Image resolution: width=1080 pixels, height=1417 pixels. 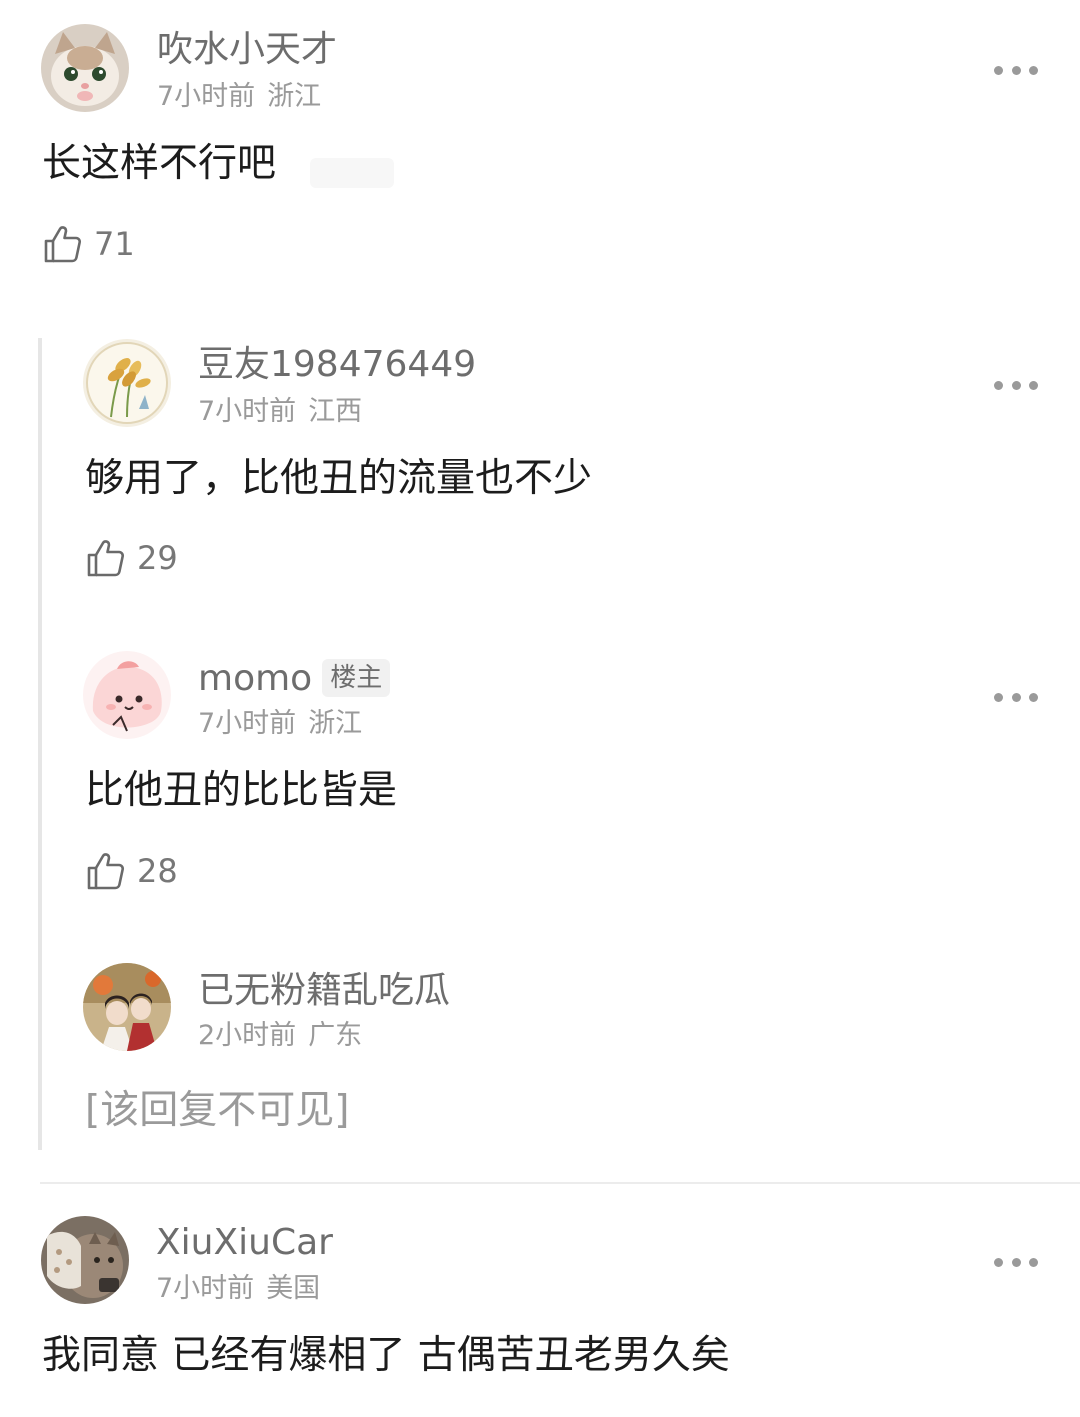 What do you see at coordinates (356, 678) in the screenshot?
I see `op-badge: 楼主` at bounding box center [356, 678].